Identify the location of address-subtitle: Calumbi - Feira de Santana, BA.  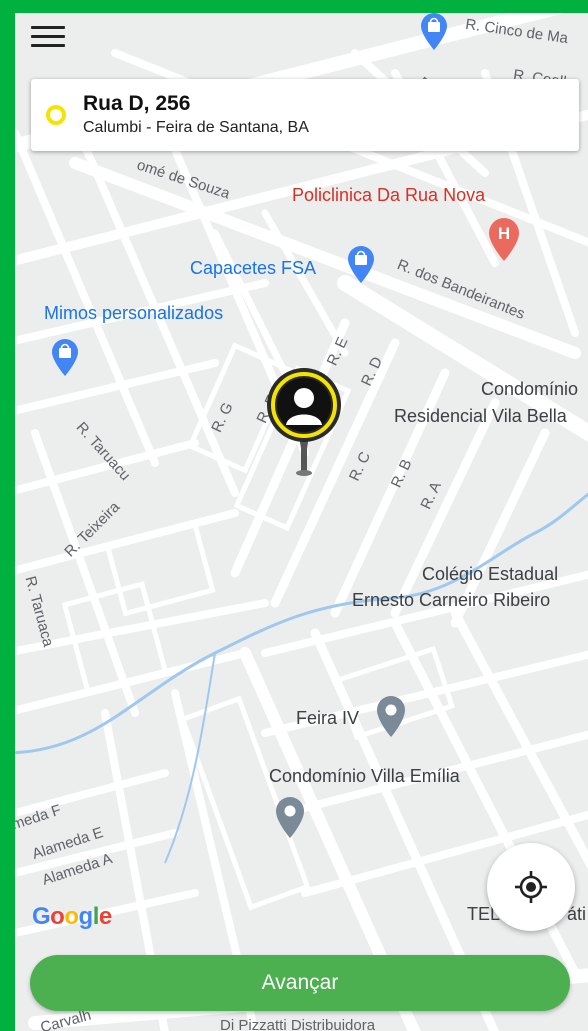
(196, 127).